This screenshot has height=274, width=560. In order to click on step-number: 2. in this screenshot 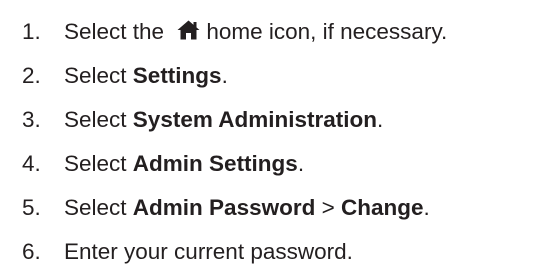, I will do `click(31, 75)`.